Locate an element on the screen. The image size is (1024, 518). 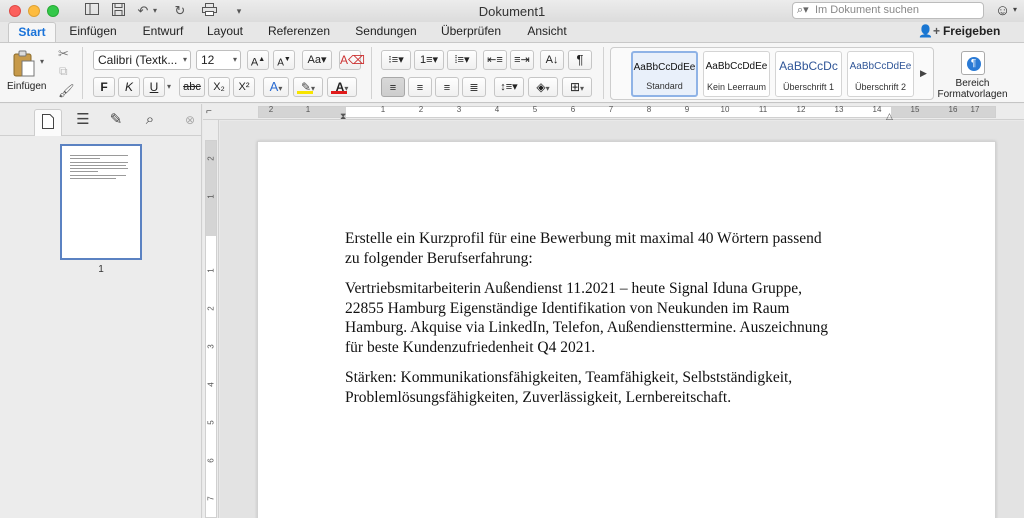
font-name-select: Calibri (Textk... ▾ is located at coordinates (142, 60).